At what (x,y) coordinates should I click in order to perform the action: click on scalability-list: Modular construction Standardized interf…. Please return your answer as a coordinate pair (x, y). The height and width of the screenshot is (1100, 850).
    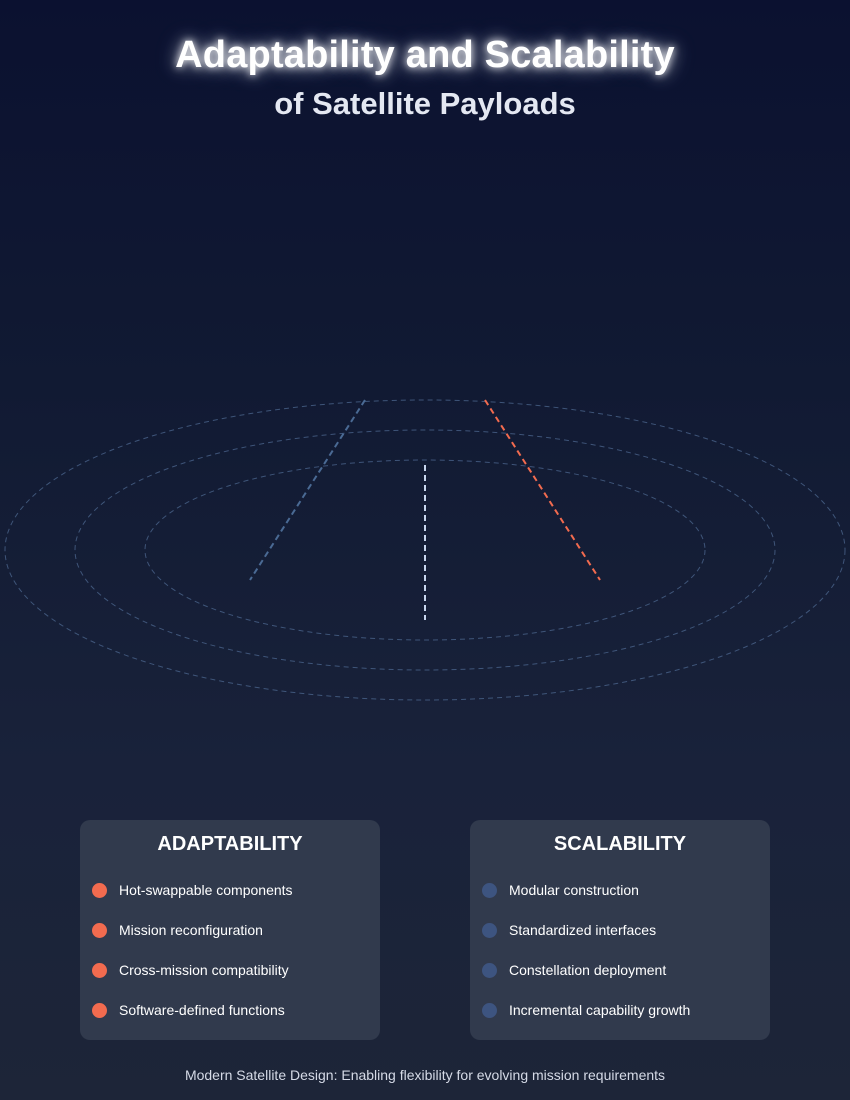
    Looking at the image, I should click on (586, 950).